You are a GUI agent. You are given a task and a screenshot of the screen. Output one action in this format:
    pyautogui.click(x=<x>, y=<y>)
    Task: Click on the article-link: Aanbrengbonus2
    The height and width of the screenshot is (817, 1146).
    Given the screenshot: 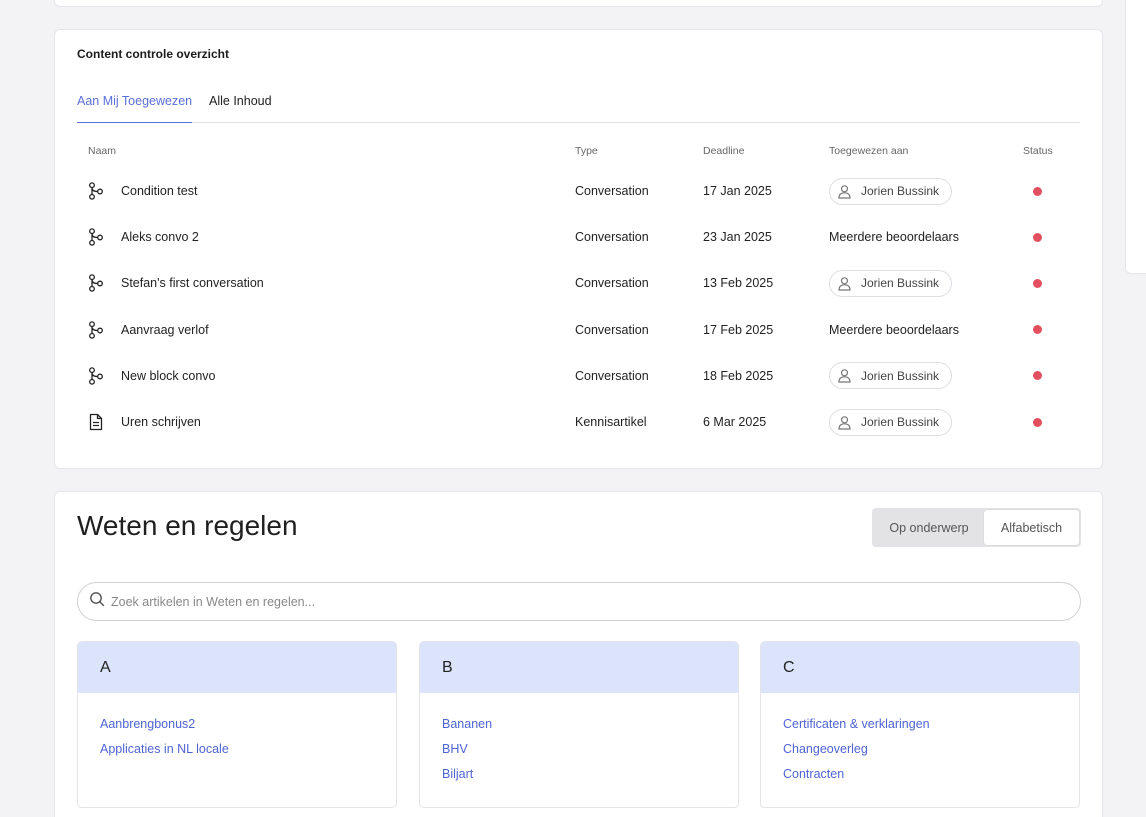 What is the action you would take?
    pyautogui.click(x=248, y=728)
    